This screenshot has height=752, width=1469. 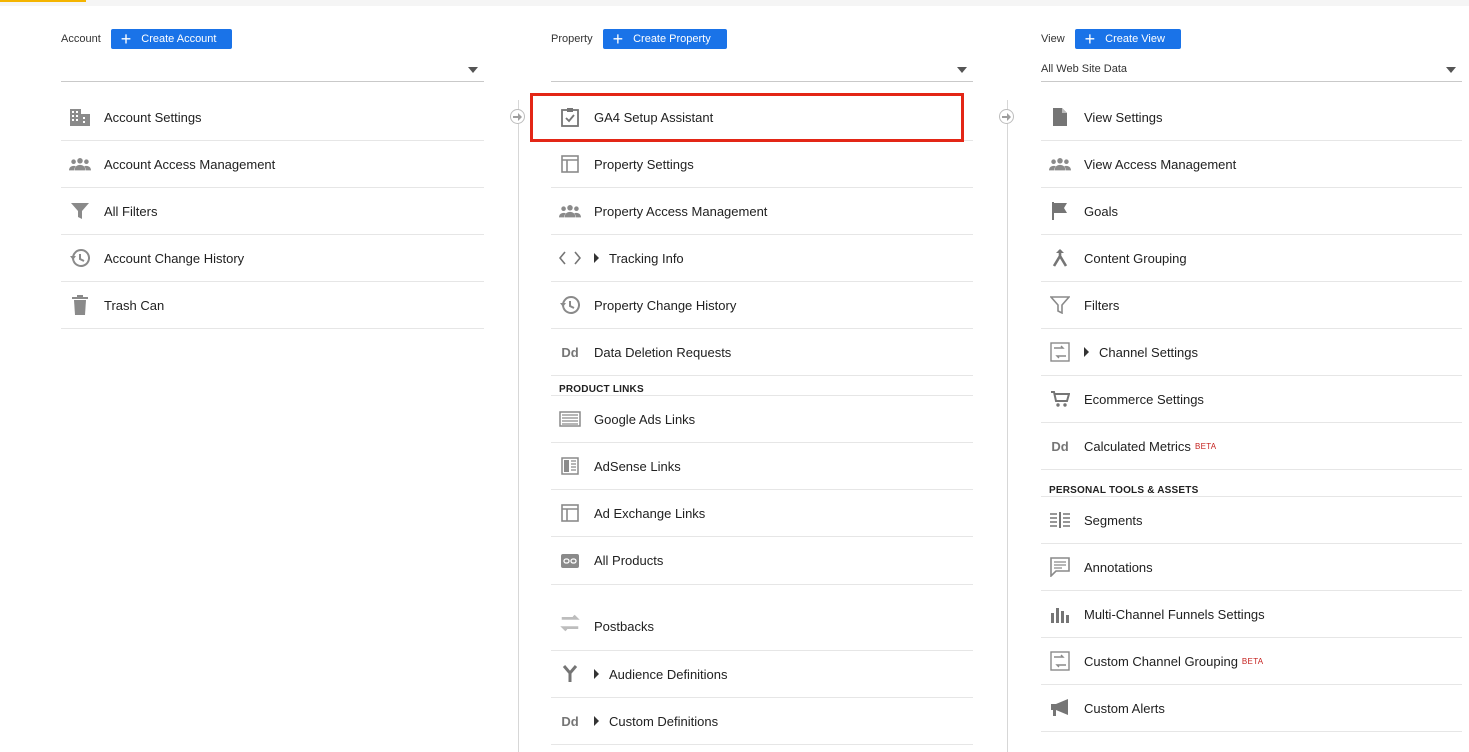 I want to click on swap-icon, so click(x=570, y=623).